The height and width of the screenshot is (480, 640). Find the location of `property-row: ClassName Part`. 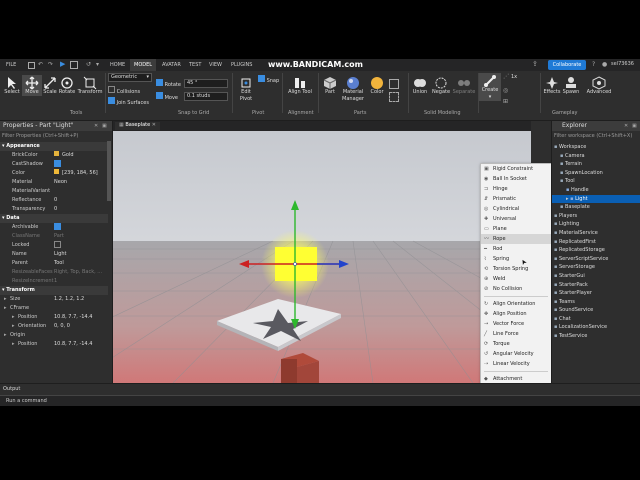

property-row: ClassName Part is located at coordinates (54, 236).